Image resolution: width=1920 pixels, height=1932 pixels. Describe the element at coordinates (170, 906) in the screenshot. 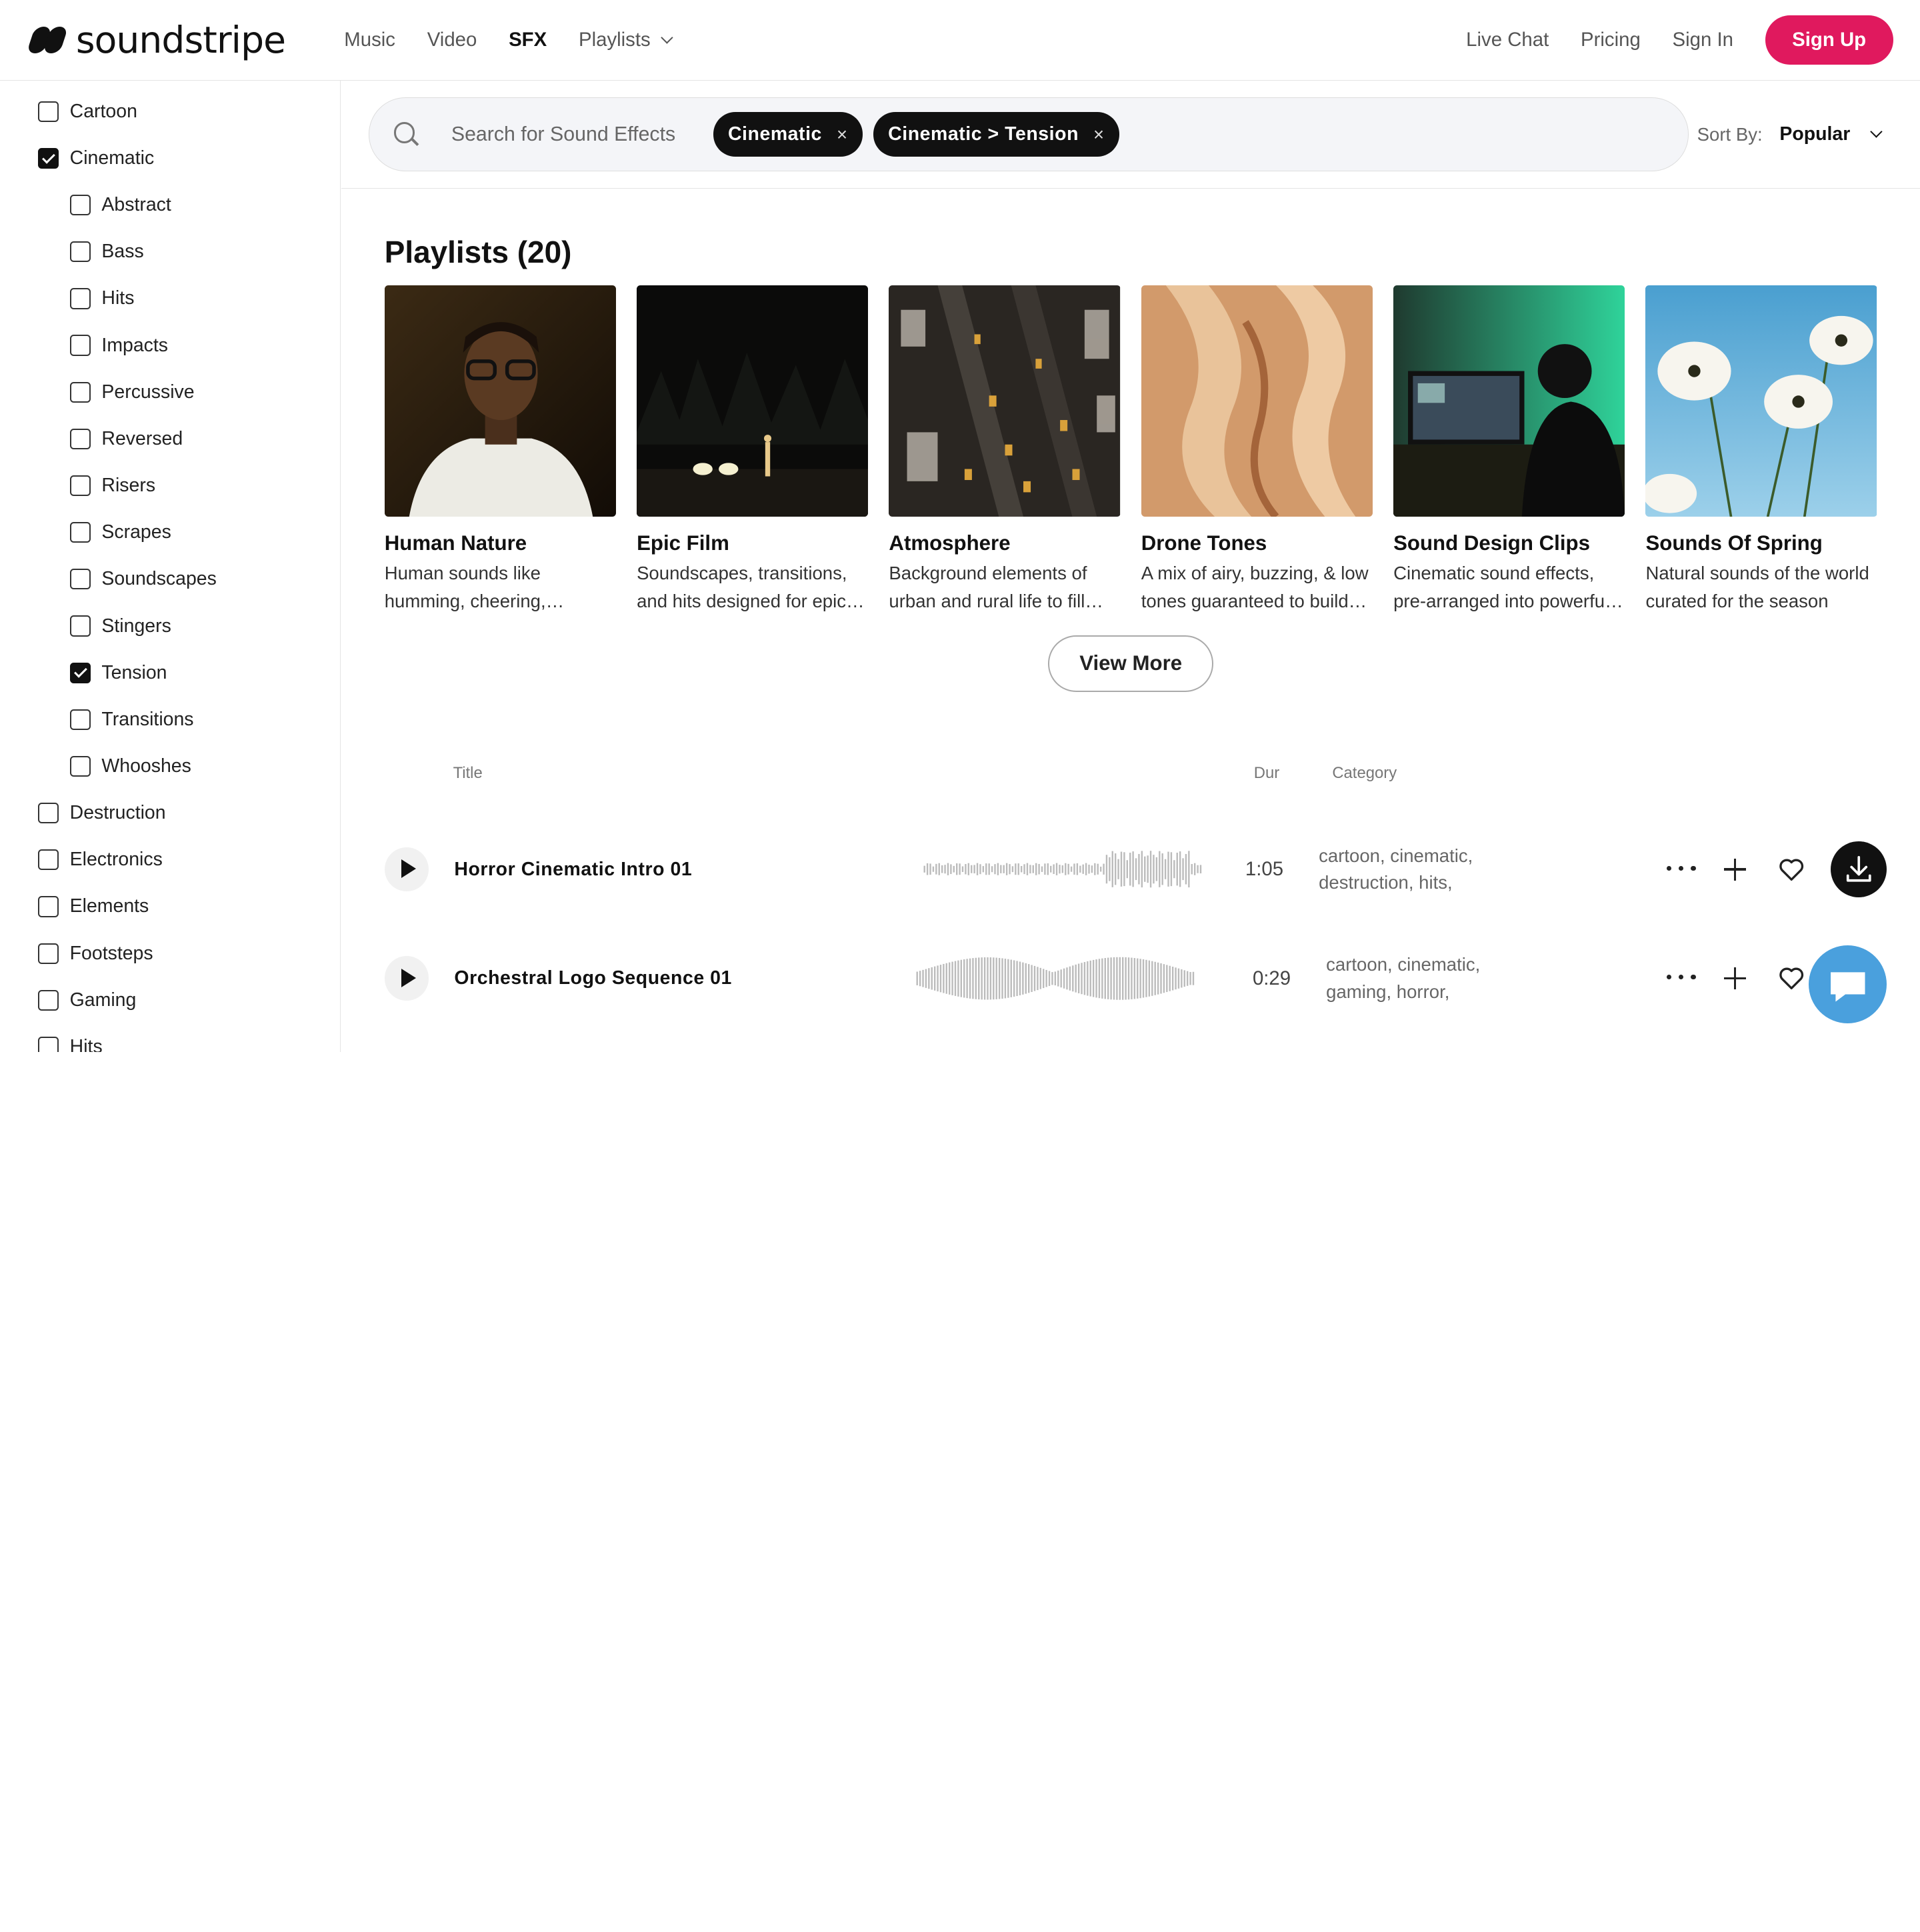

I see `filter-elements: Elements` at that location.